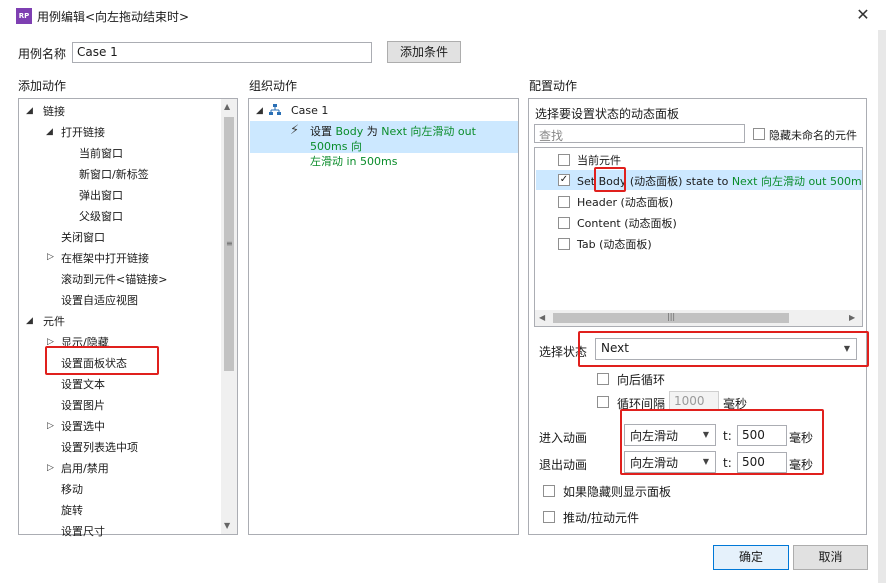  Describe the element at coordinates (229, 316) in the screenshot. I see `tree-scrollbar: ▲ ≡ ▼` at that location.